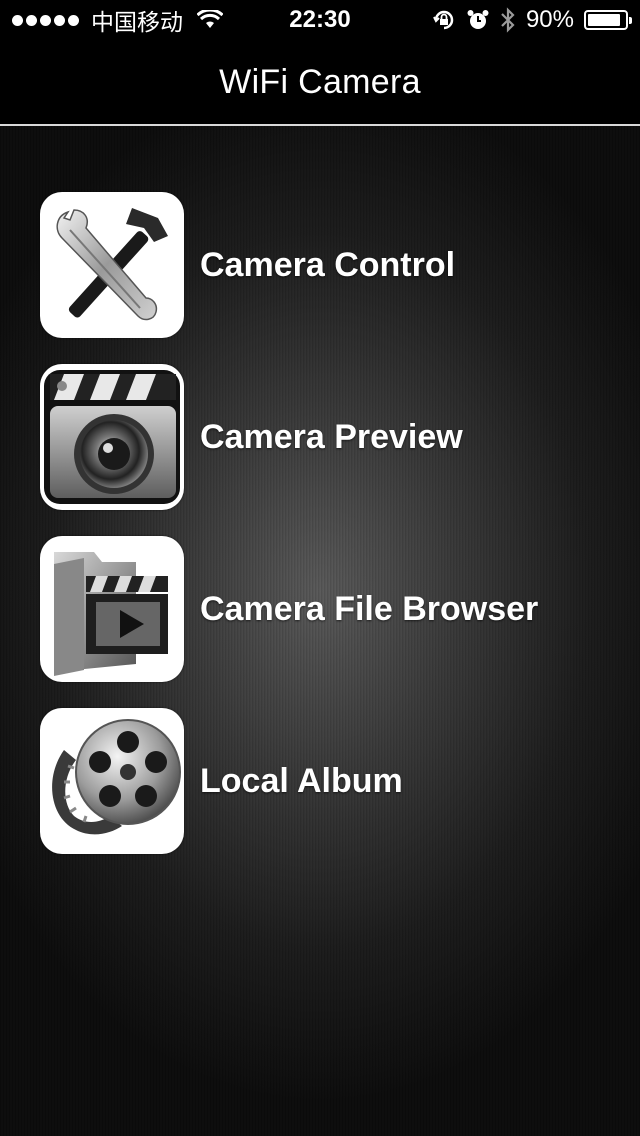  Describe the element at coordinates (301, 781) in the screenshot. I see `menu-label-local-album: Local Album` at that location.